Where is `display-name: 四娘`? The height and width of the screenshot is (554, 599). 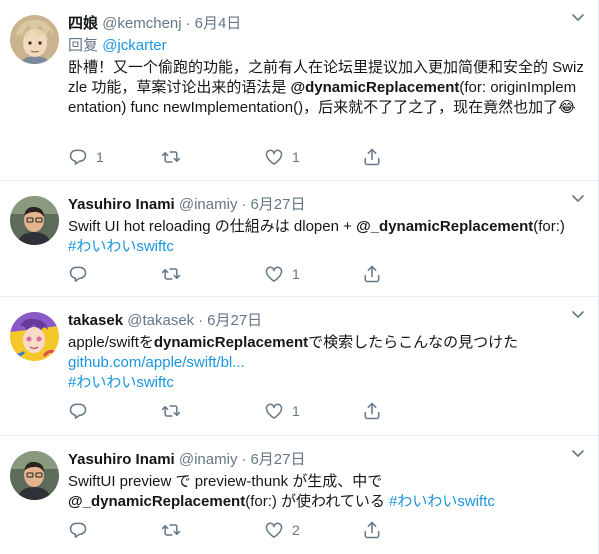 display-name: 四娘 is located at coordinates (83, 23).